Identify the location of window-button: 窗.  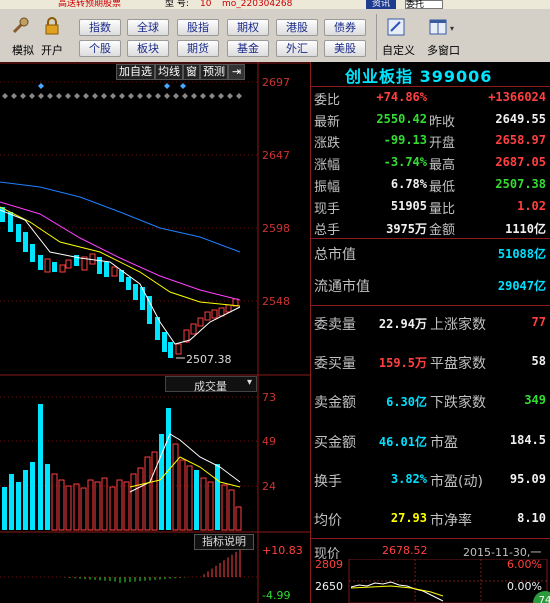
(191, 72).